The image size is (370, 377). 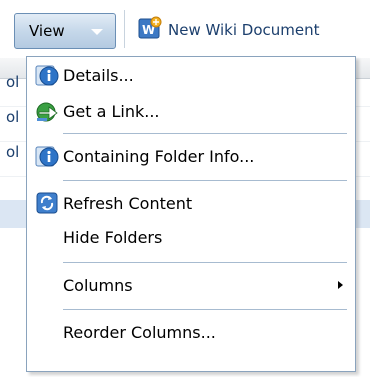 What do you see at coordinates (47, 31) in the screenshot?
I see `view-button-label: View` at bounding box center [47, 31].